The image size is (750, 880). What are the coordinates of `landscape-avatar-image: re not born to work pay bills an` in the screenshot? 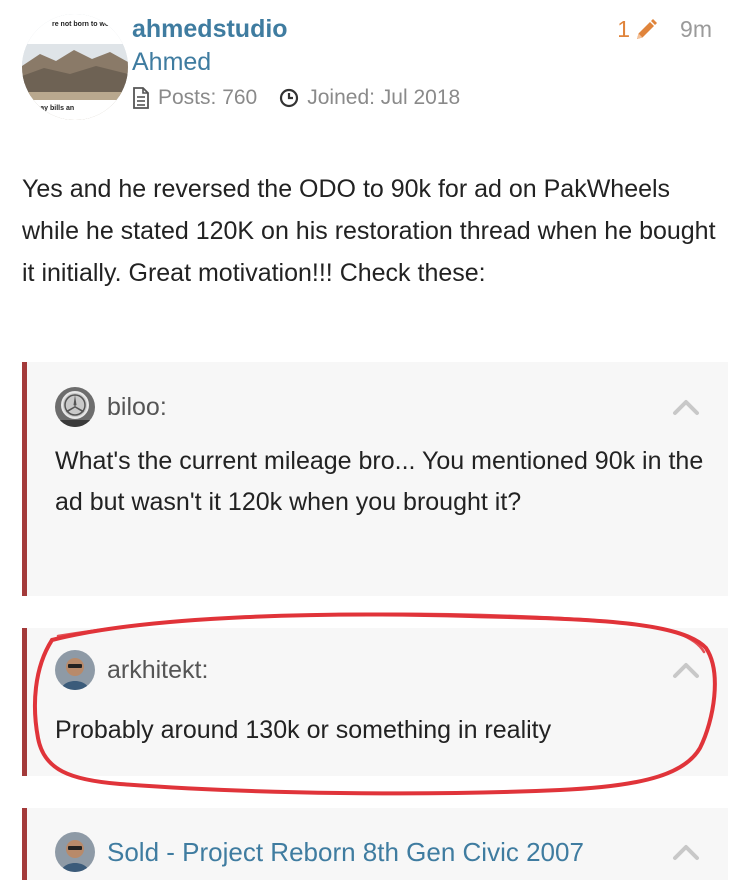 It's located at (75, 67).